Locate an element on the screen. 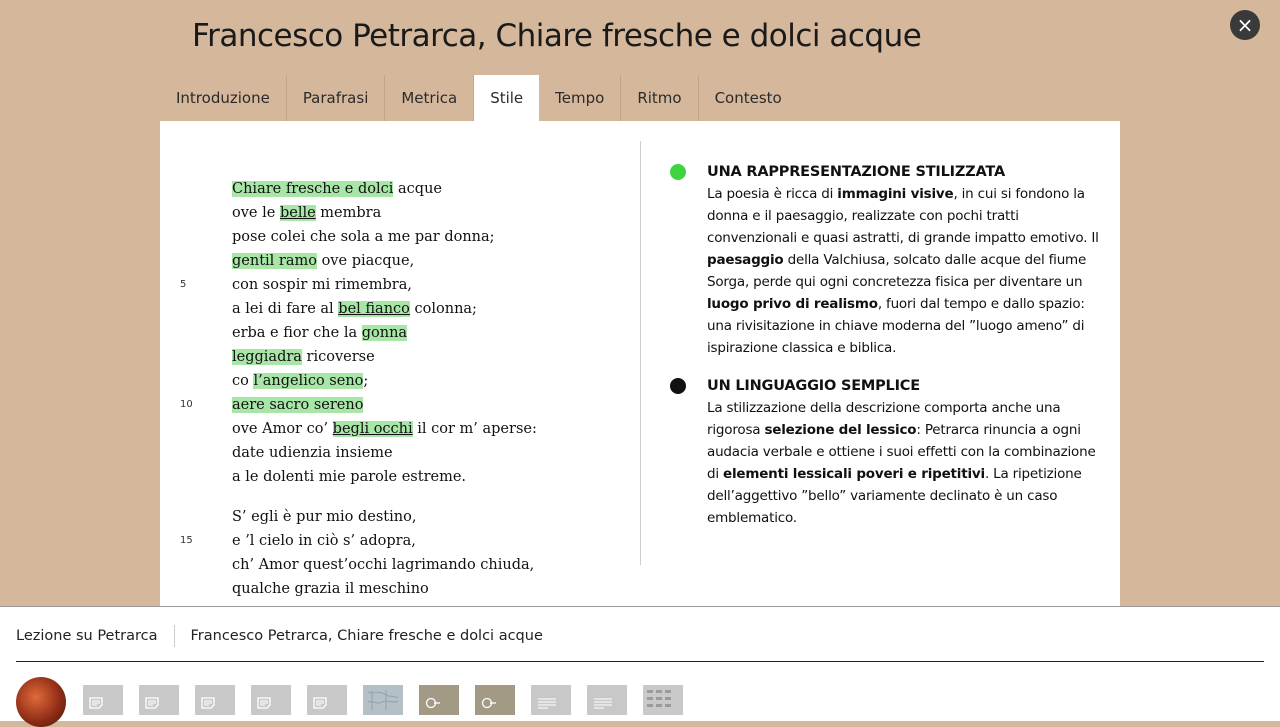  resource-thumbnail-map is located at coordinates (383, 700).